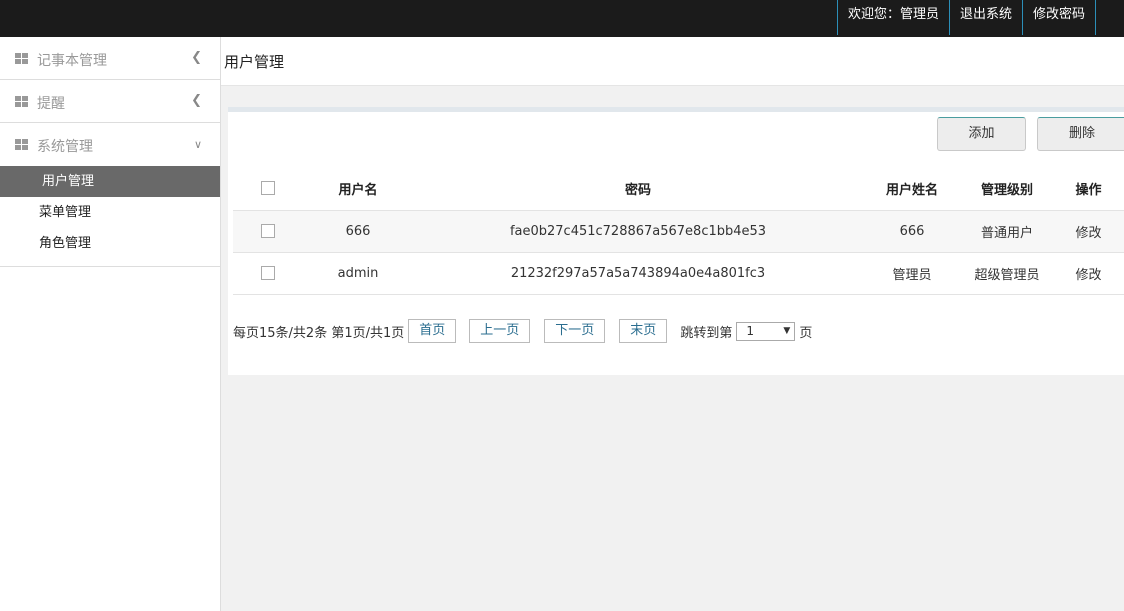  What do you see at coordinates (1006, 190) in the screenshot?
I see `column-header-level: 管理级别` at bounding box center [1006, 190].